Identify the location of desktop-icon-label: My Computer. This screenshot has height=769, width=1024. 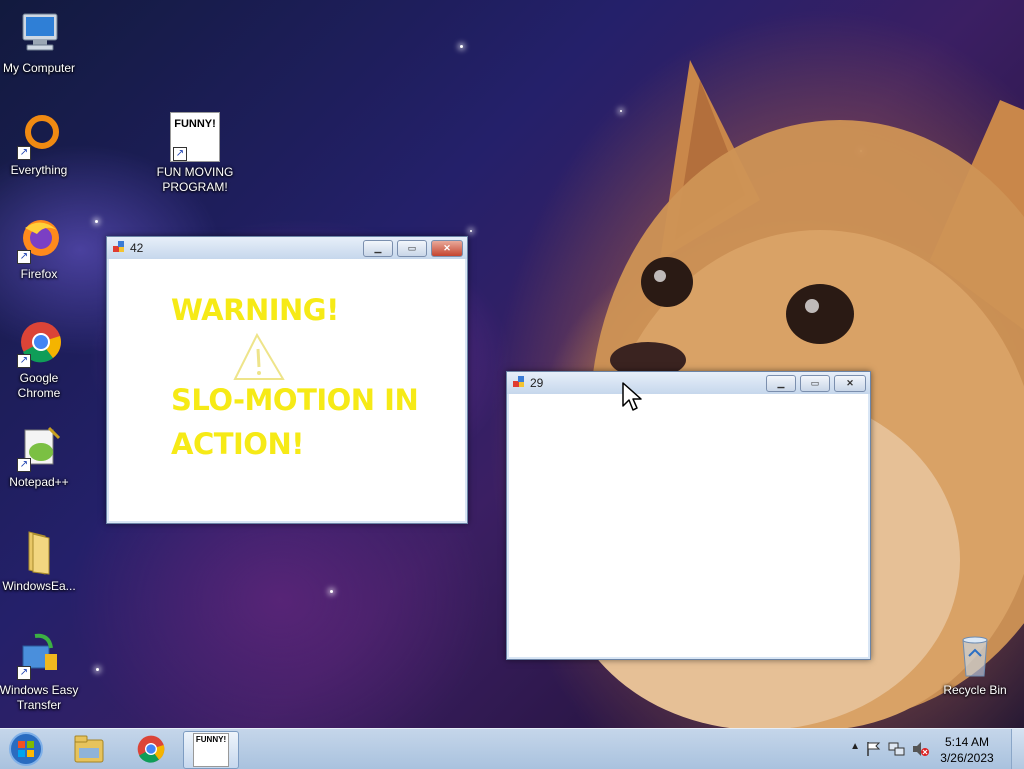
(39, 68).